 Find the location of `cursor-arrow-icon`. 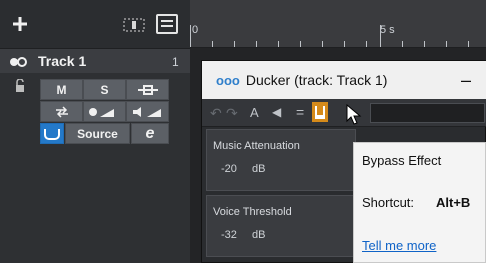

cursor-arrow-icon is located at coordinates (354, 114).